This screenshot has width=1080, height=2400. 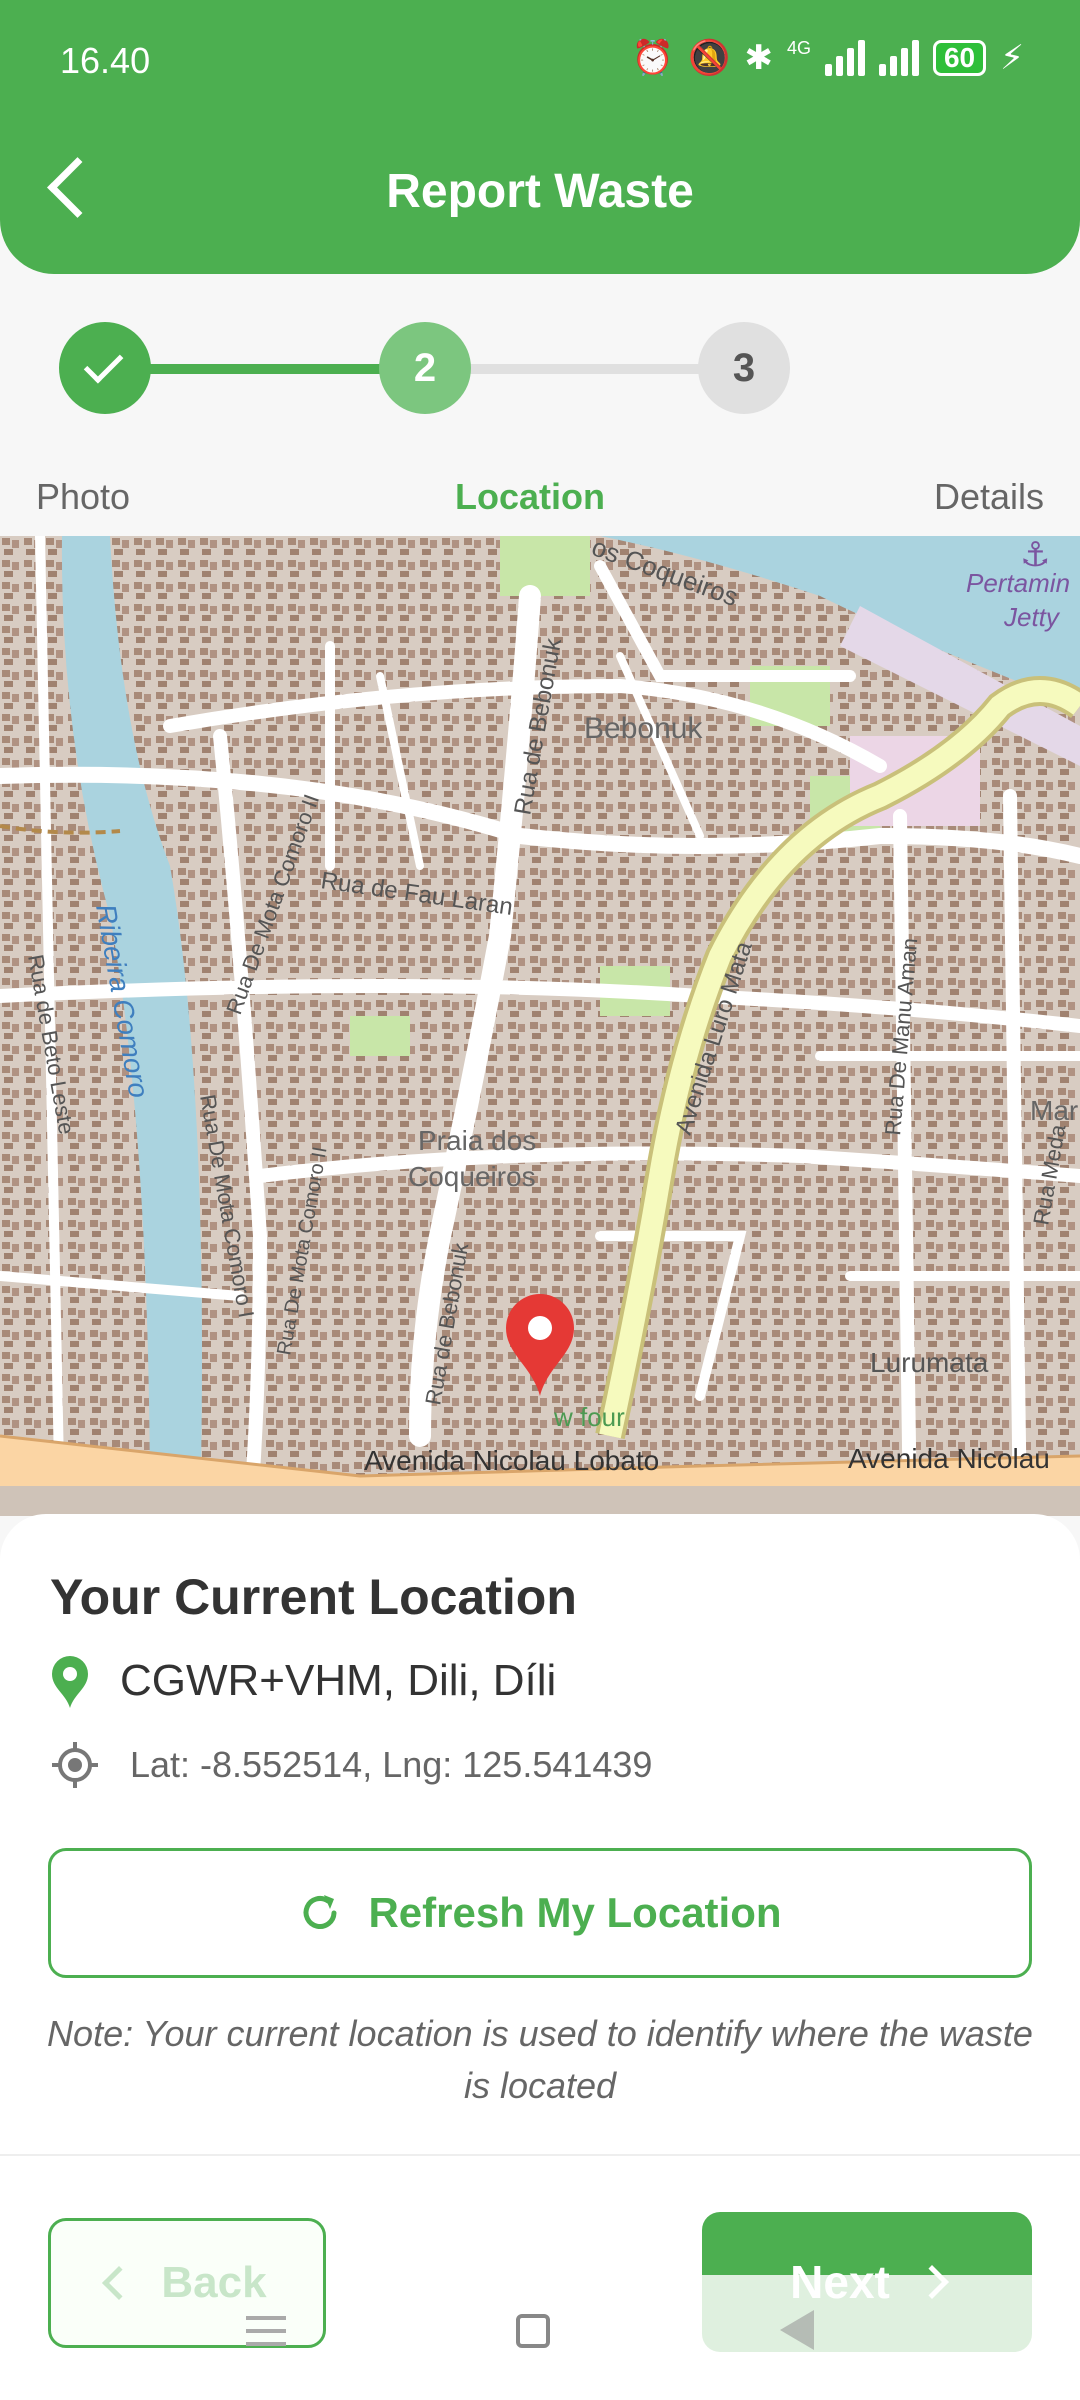 I want to click on step-3-circle: 3, so click(x=744, y=368).